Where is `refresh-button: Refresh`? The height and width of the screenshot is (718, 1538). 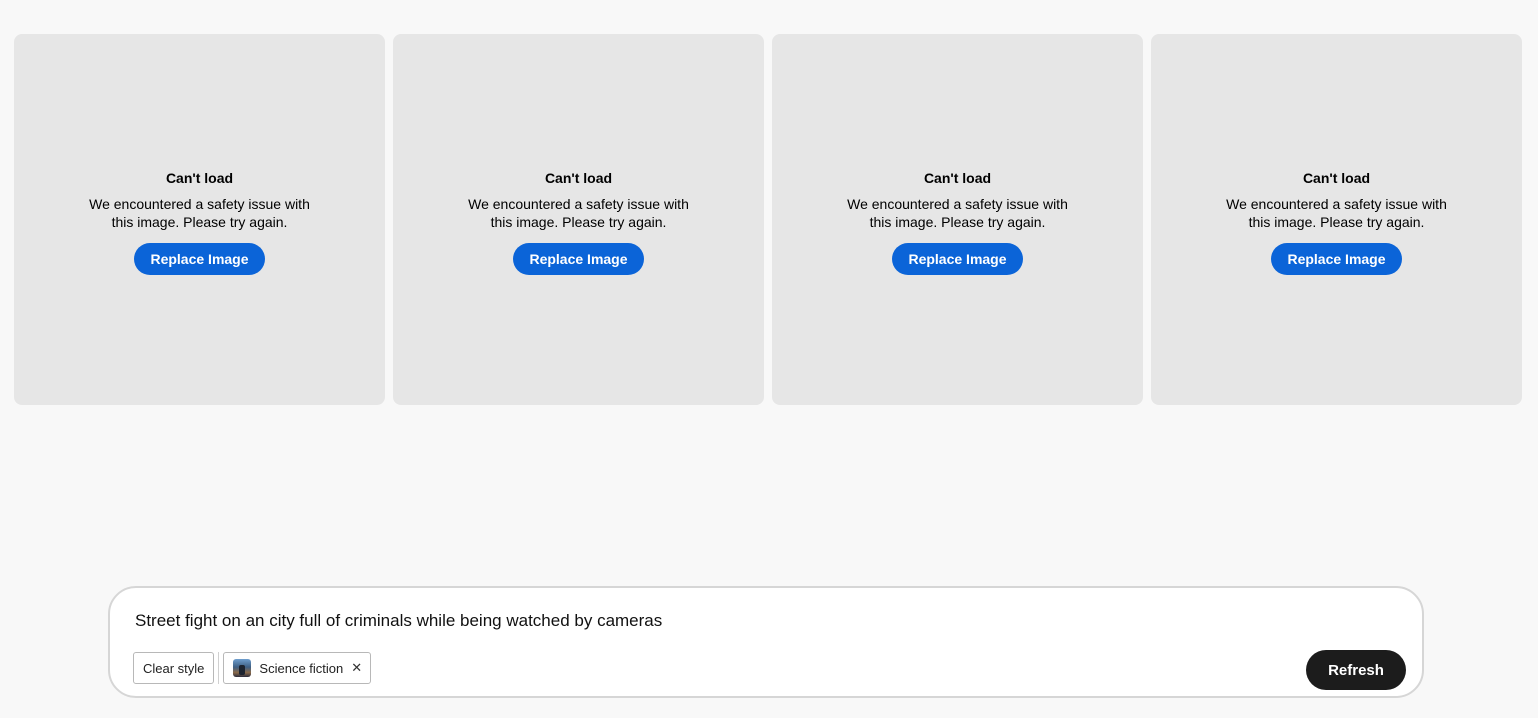
refresh-button: Refresh is located at coordinates (1356, 670).